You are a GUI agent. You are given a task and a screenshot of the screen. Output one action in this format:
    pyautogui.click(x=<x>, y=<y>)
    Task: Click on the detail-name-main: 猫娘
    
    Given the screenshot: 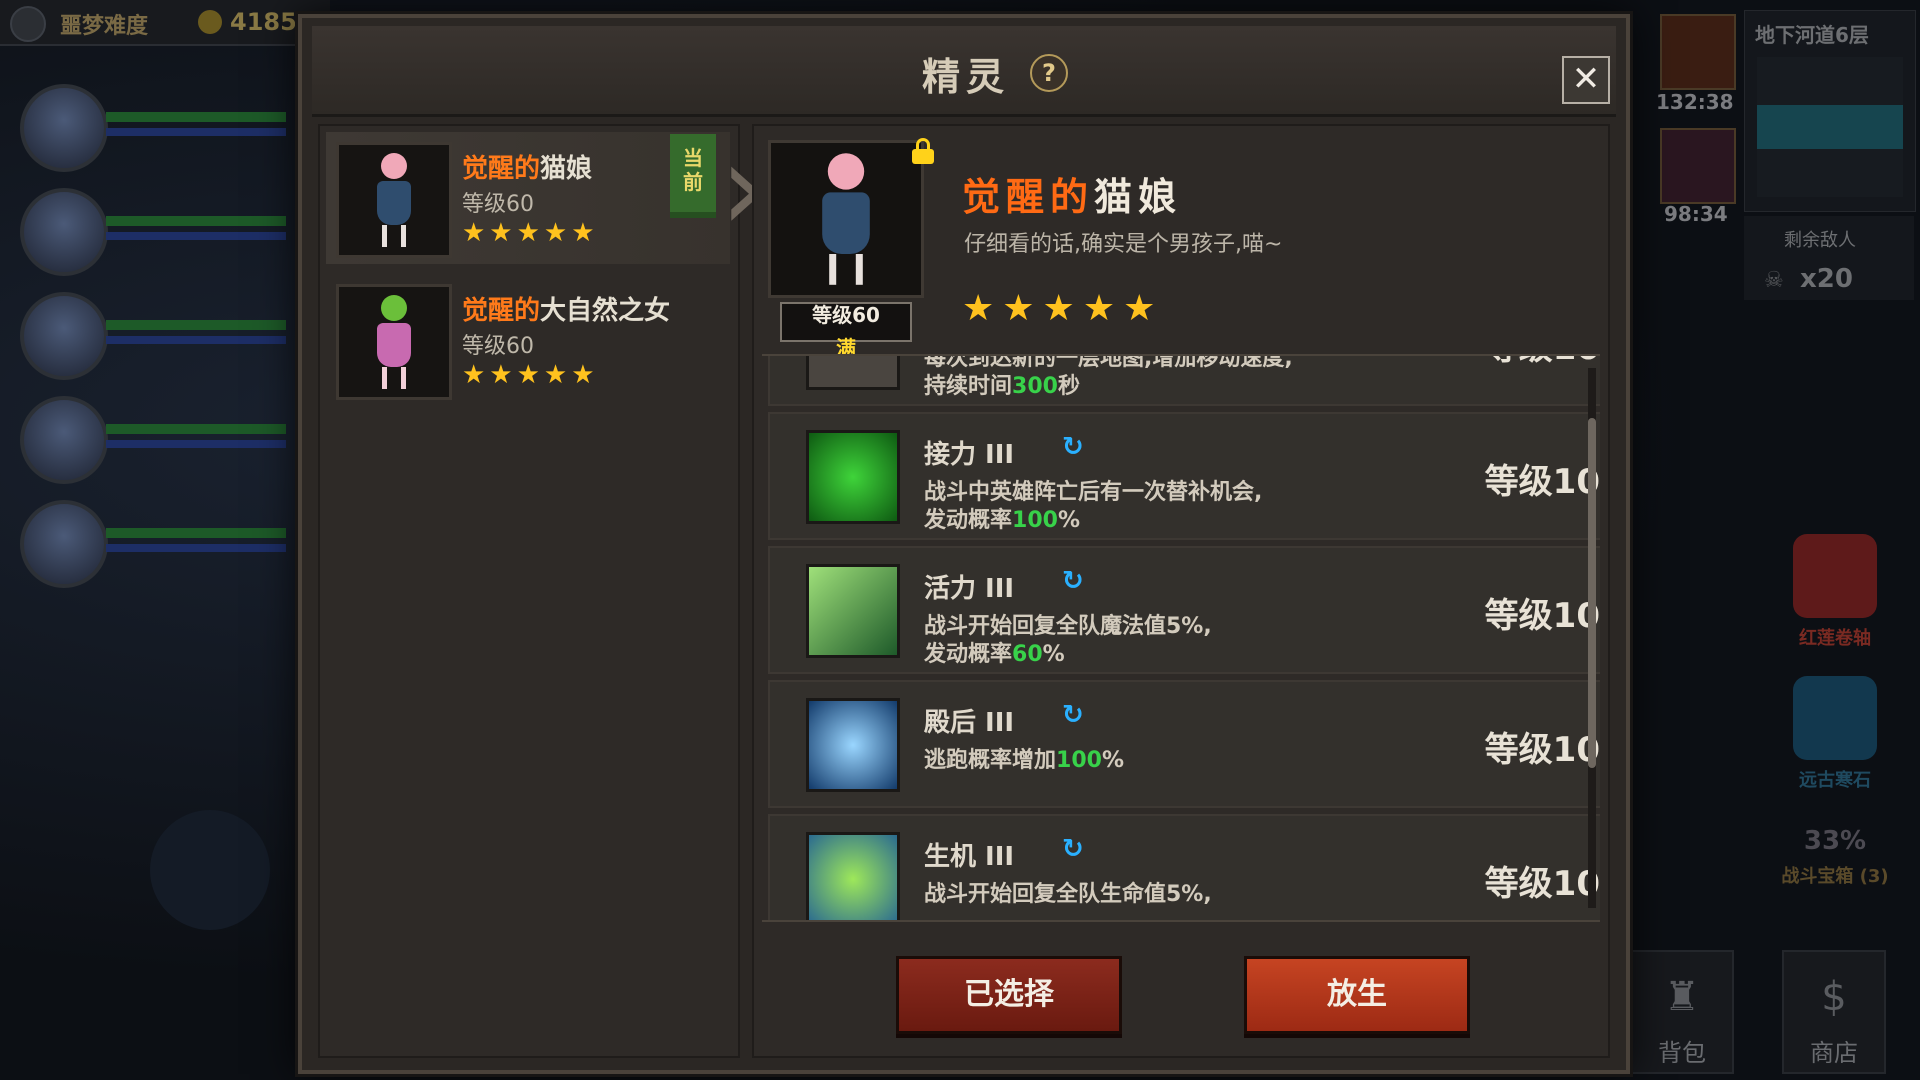 What is the action you would take?
    pyautogui.click(x=1138, y=197)
    